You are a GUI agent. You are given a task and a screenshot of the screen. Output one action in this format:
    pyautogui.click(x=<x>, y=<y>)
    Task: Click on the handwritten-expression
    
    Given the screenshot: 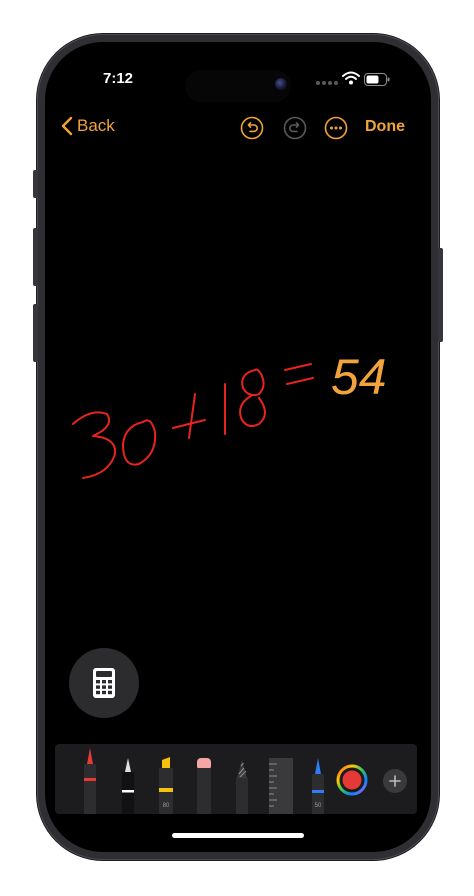 What is the action you would take?
    pyautogui.click(x=193, y=421)
    